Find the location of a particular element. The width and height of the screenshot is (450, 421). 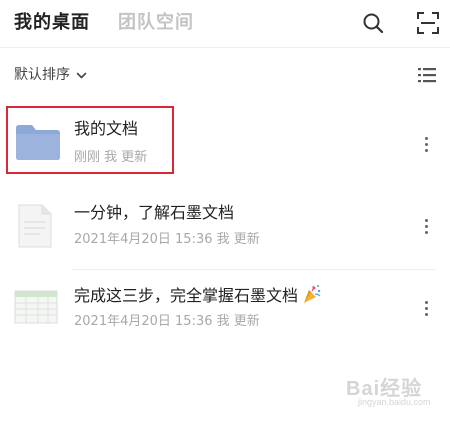

tab-my-desktop: 我的桌面 is located at coordinates (52, 23).